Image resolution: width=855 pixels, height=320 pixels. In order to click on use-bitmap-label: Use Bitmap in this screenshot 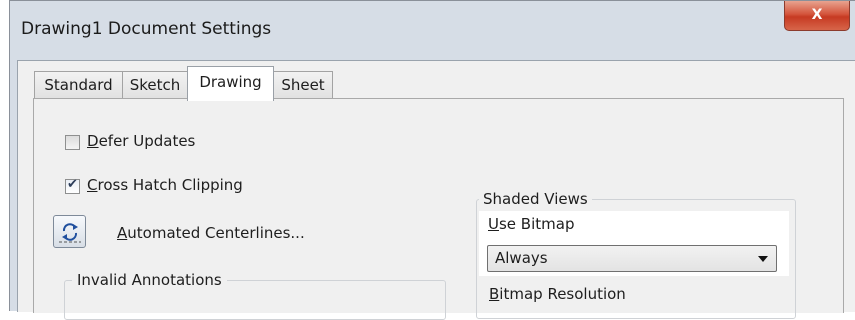, I will do `click(531, 224)`.